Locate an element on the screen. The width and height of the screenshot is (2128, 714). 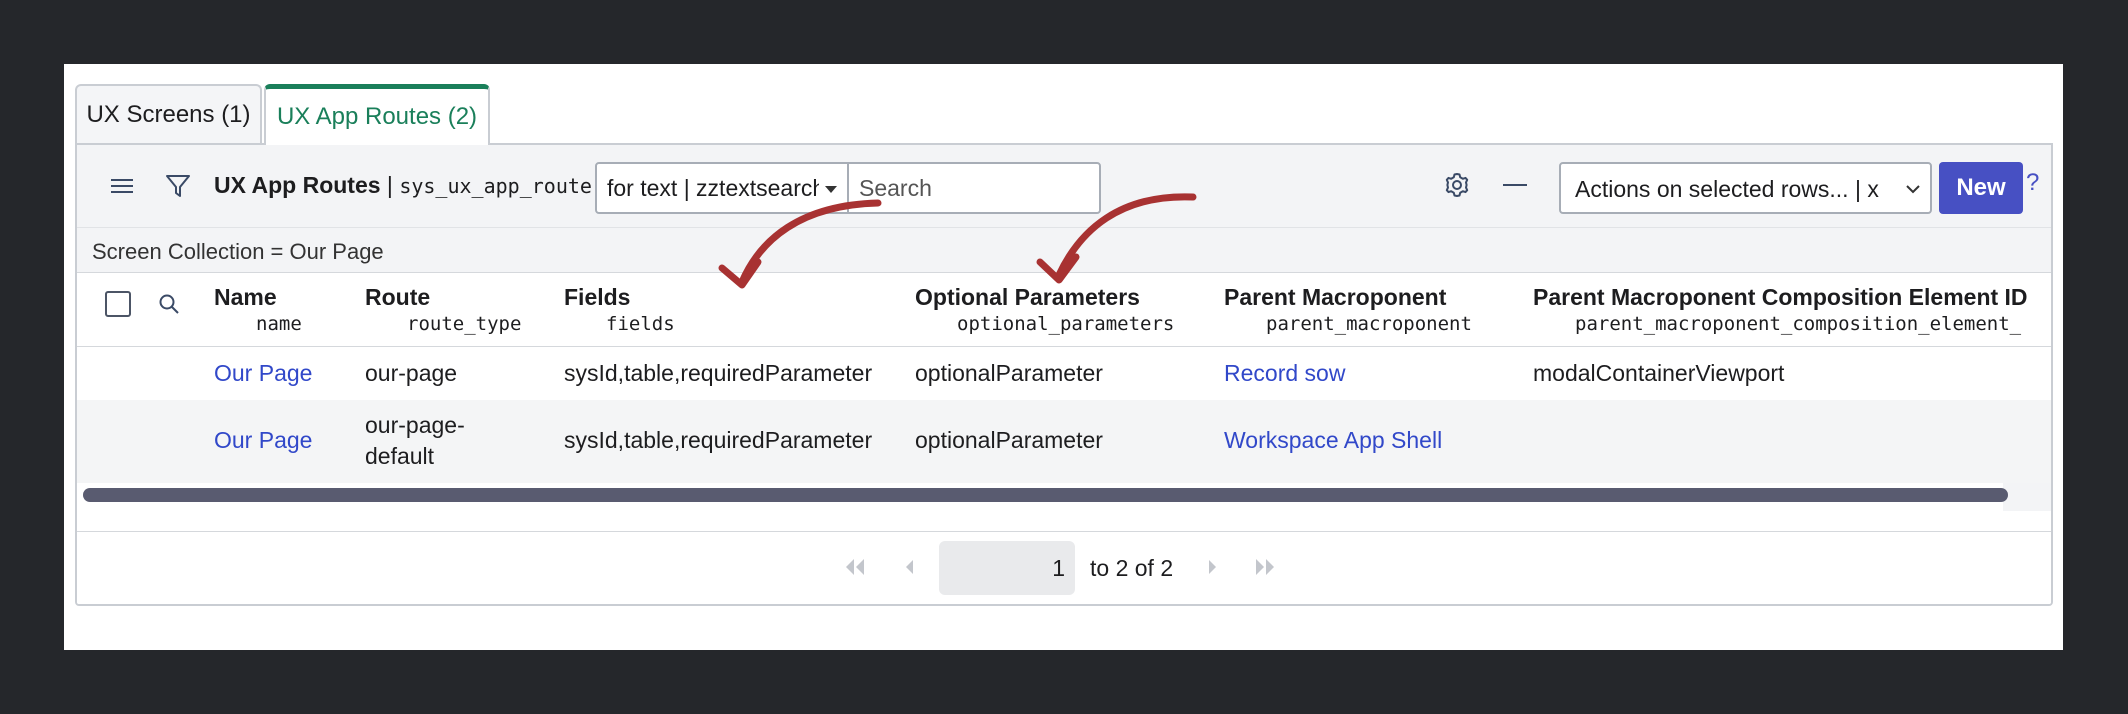
column-header-fields: Fields fields is located at coordinates (619, 309).